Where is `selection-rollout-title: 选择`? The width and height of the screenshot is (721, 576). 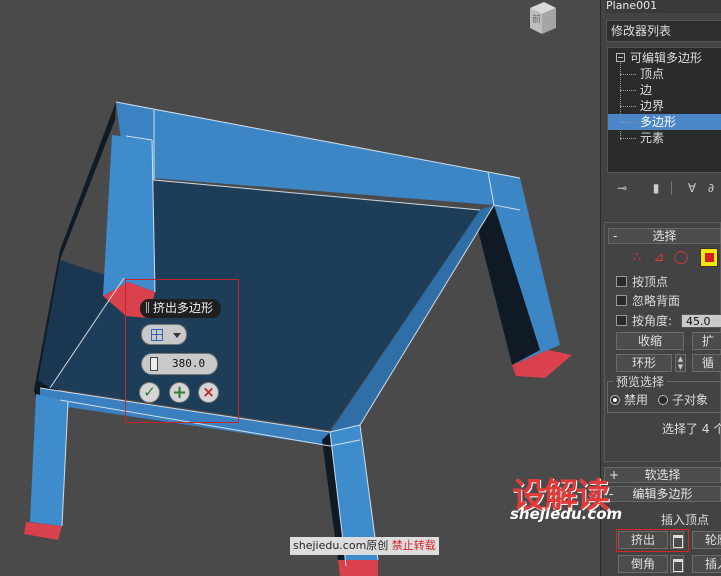 selection-rollout-title: 选择 is located at coordinates (664, 236).